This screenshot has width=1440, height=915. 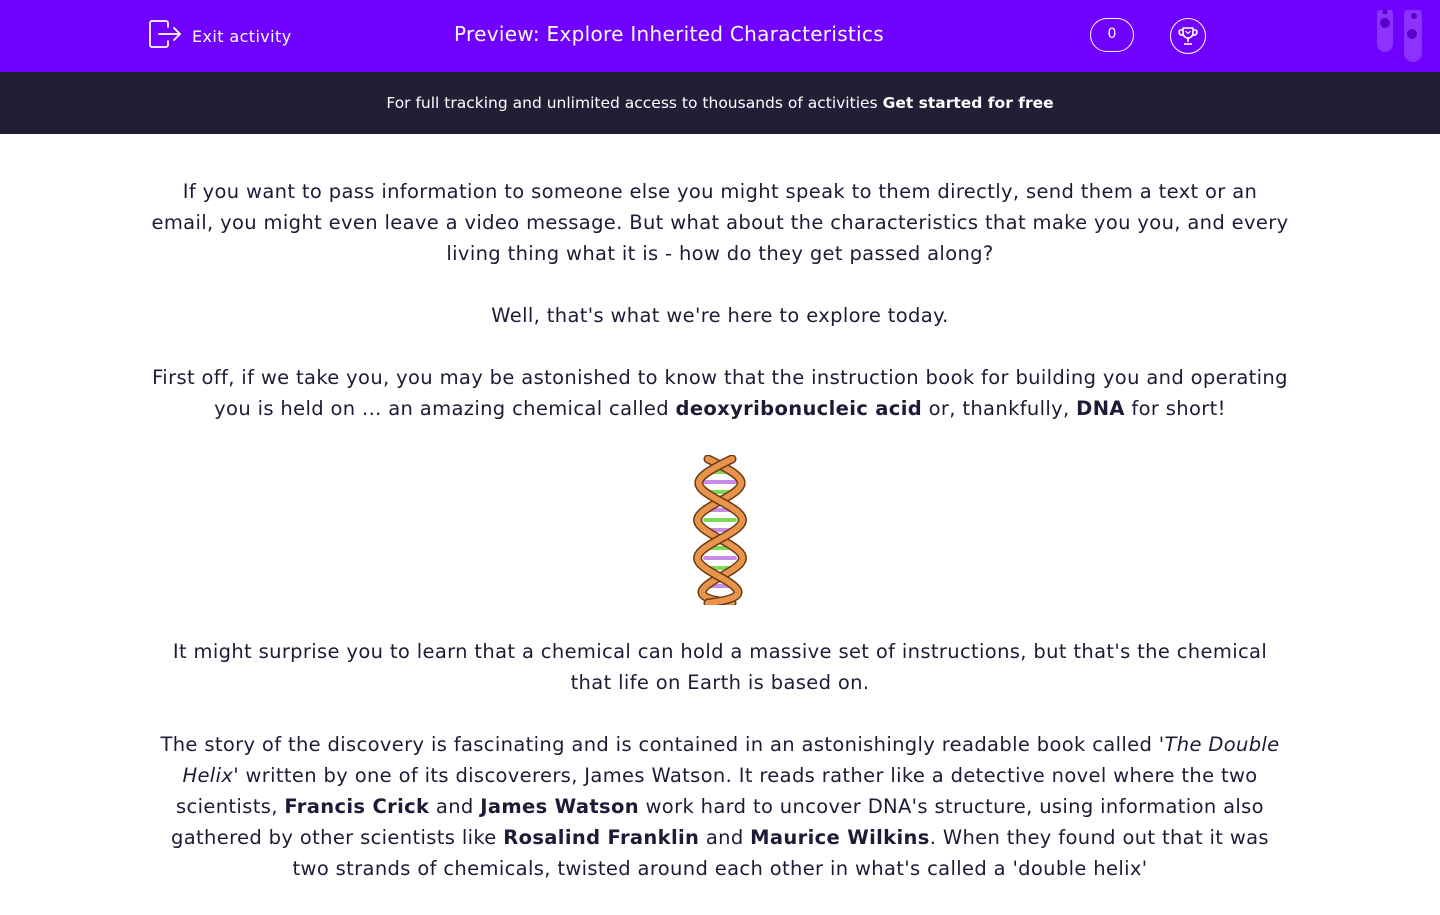 What do you see at coordinates (799, 408) in the screenshot?
I see `term-deoxyribonucleic-acid: deoxyribonucleic acid` at bounding box center [799, 408].